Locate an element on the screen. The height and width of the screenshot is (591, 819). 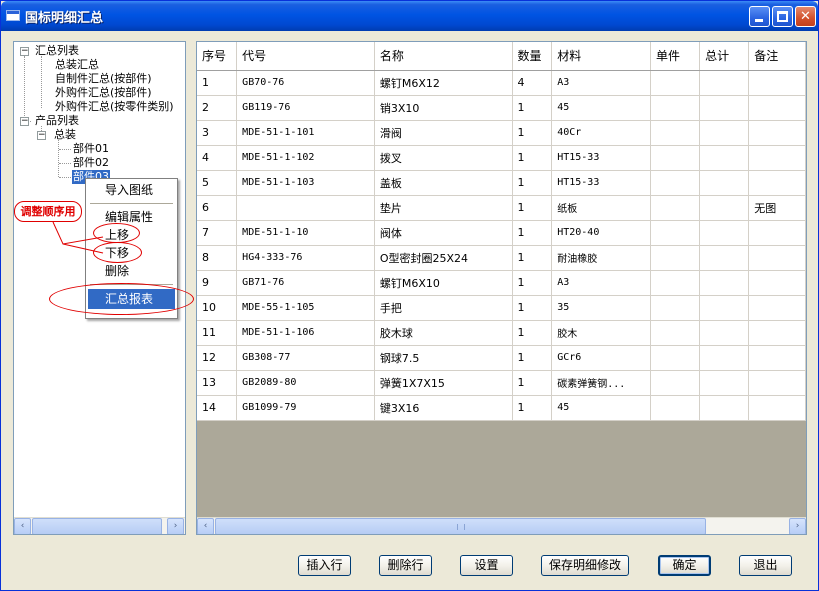
table-row: 12 GB308-77 钢球7.5 1 GCr6 is located at coordinates (501, 358).